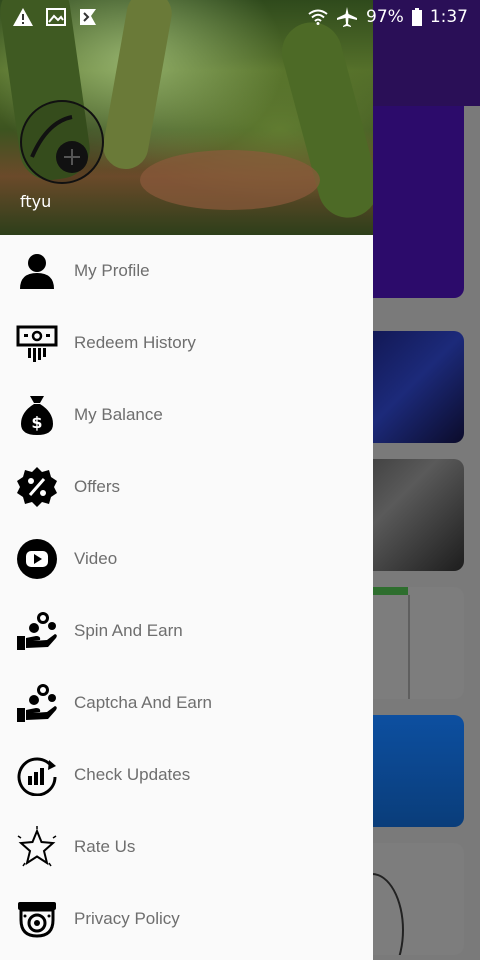 The width and height of the screenshot is (480, 960). What do you see at coordinates (186, 415) in the screenshot?
I see `menu-item-my-balance: $ My Balance` at bounding box center [186, 415].